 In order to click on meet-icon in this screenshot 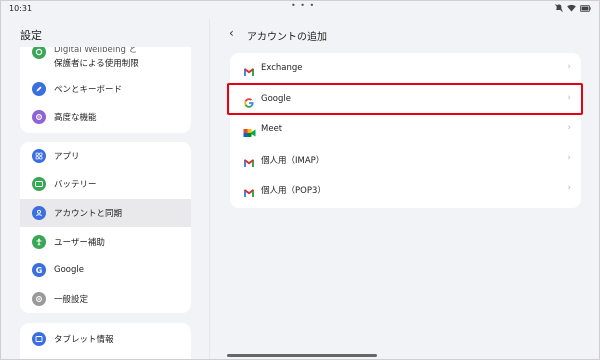, I will do `click(249, 130)`.